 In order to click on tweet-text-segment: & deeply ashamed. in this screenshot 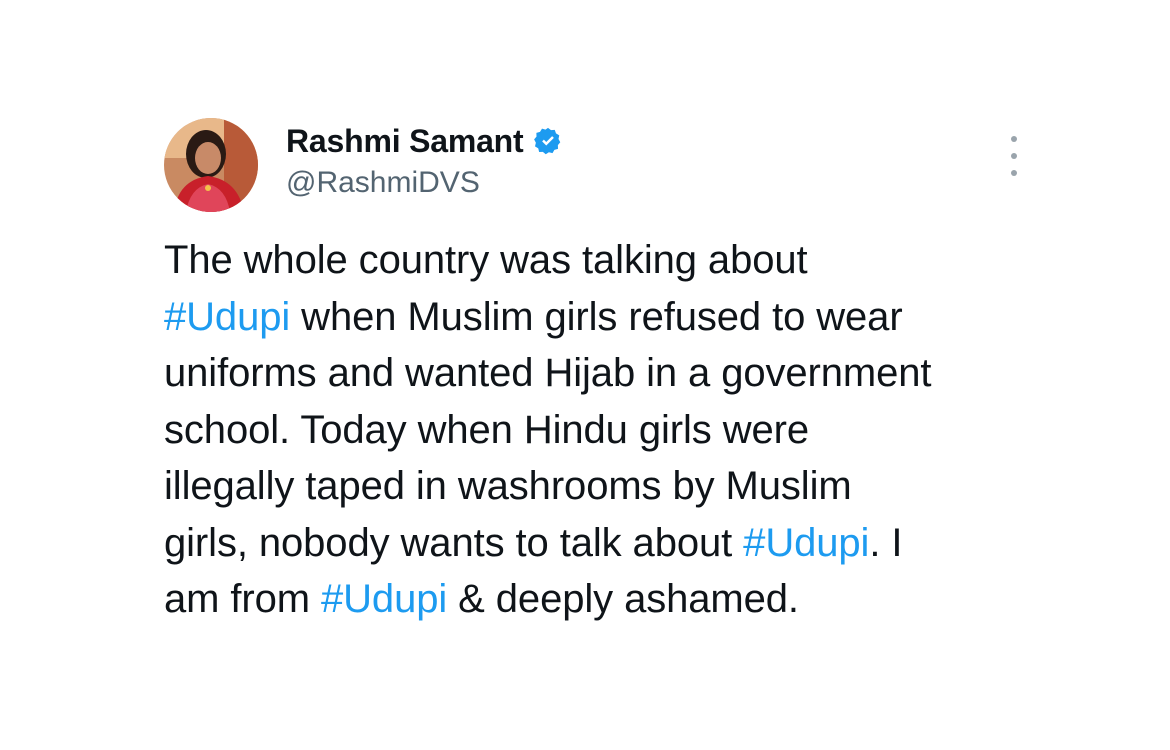, I will do `click(623, 599)`.